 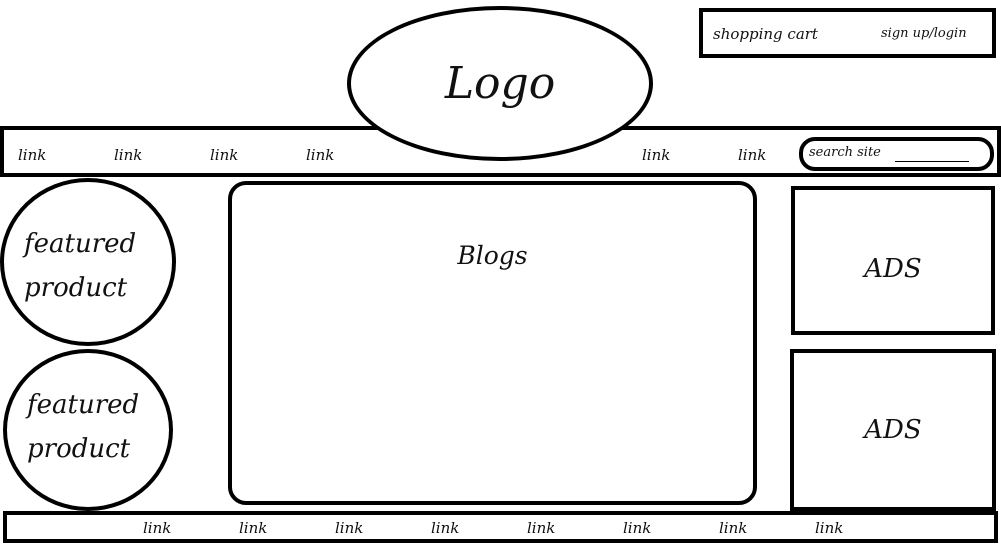 I want to click on search-placeholder: search site, so click(x=845, y=152).